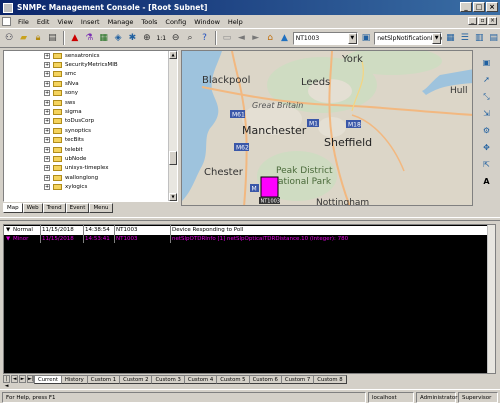  What do you see at coordinates (52, 38) in the screenshot?
I see `print-icon: ▤` at bounding box center [52, 38].